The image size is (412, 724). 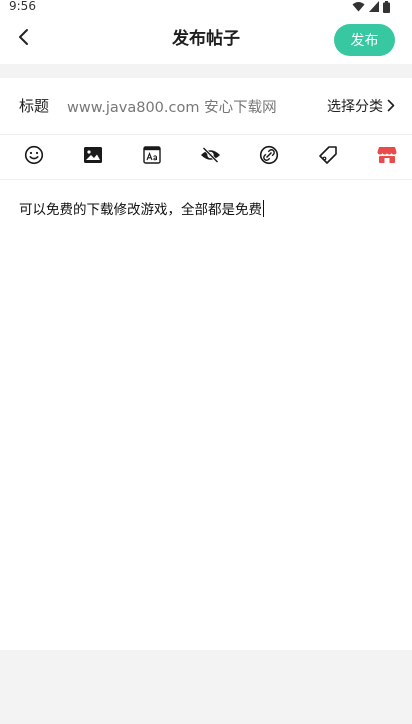 I want to click on chevron-right-icon, so click(x=391, y=106).